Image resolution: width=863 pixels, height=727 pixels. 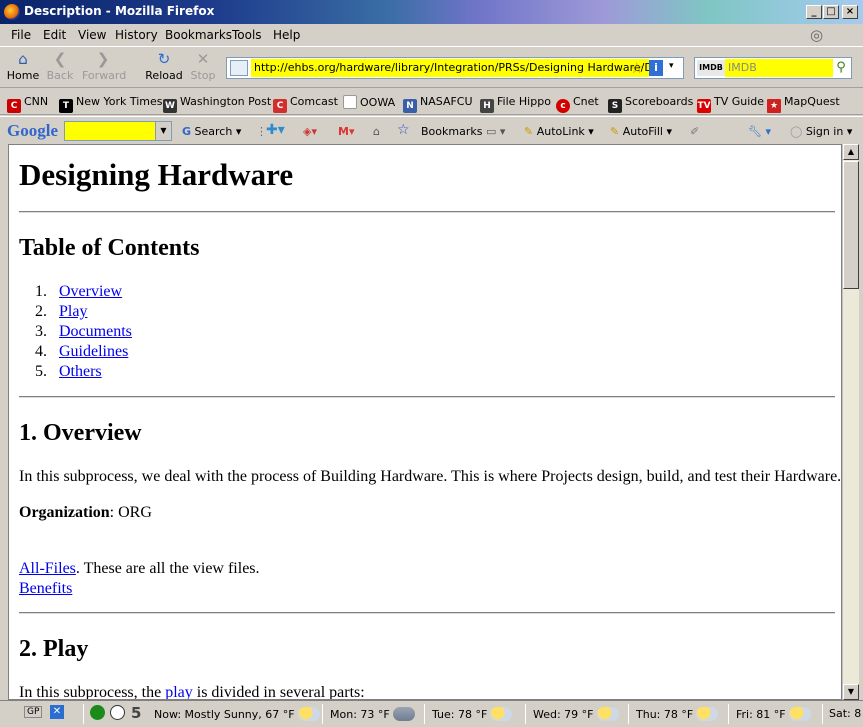 What do you see at coordinates (656, 68) in the screenshot?
I see `info-icon: i` at bounding box center [656, 68].